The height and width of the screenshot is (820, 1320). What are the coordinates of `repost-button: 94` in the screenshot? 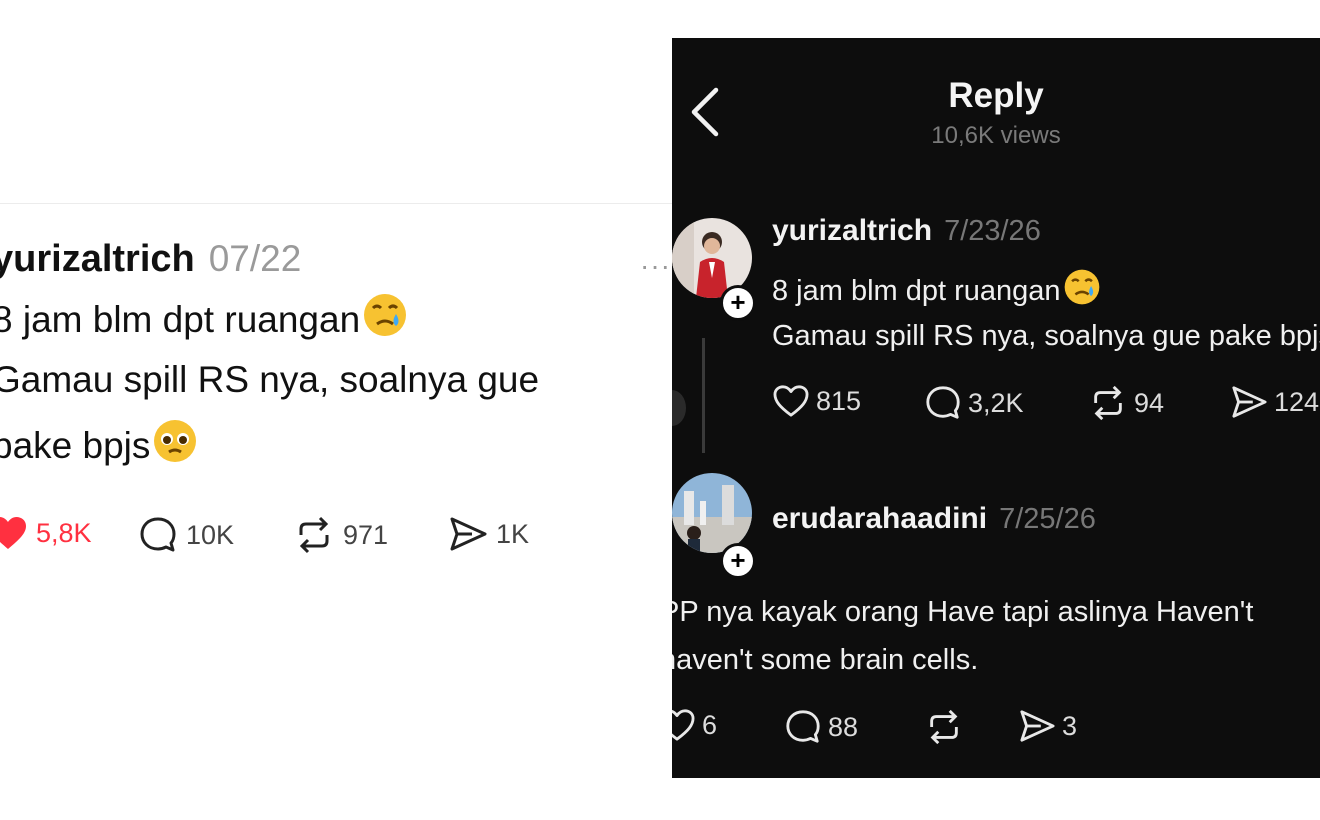 It's located at (1126, 403).